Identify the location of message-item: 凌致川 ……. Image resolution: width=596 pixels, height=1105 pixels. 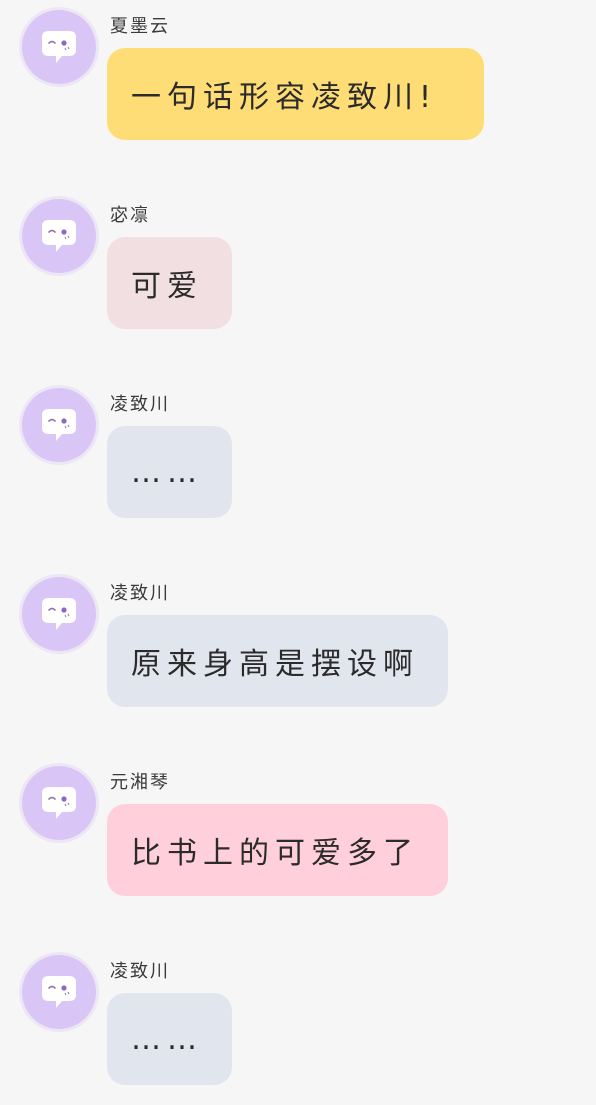
(298, 1025).